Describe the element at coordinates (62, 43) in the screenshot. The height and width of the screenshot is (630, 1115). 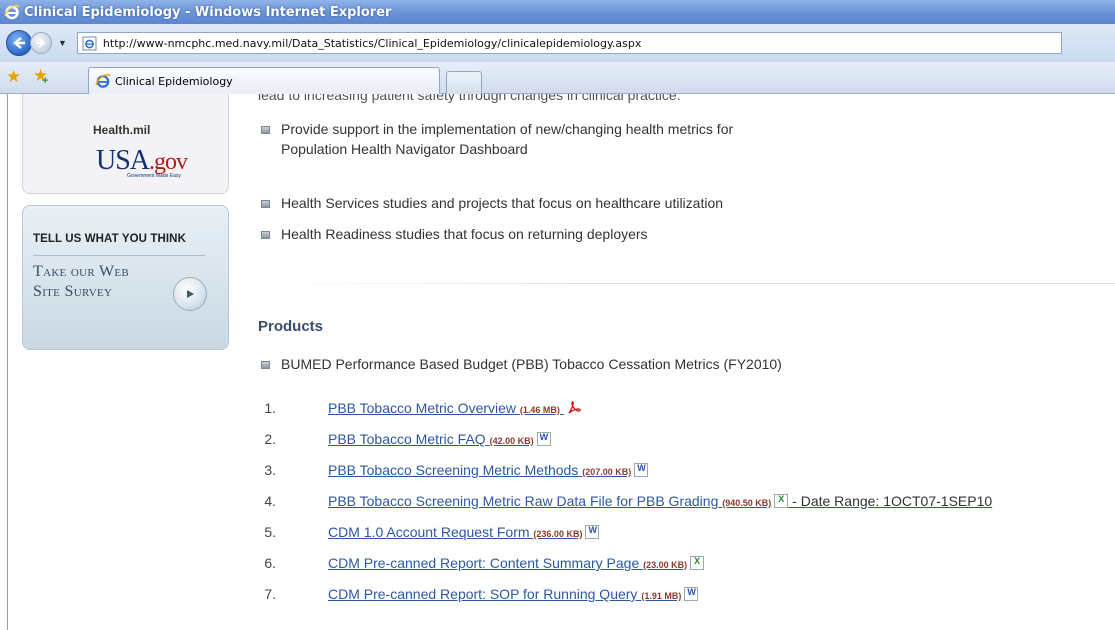
I see `recent-pages-dropdown: ▼` at that location.